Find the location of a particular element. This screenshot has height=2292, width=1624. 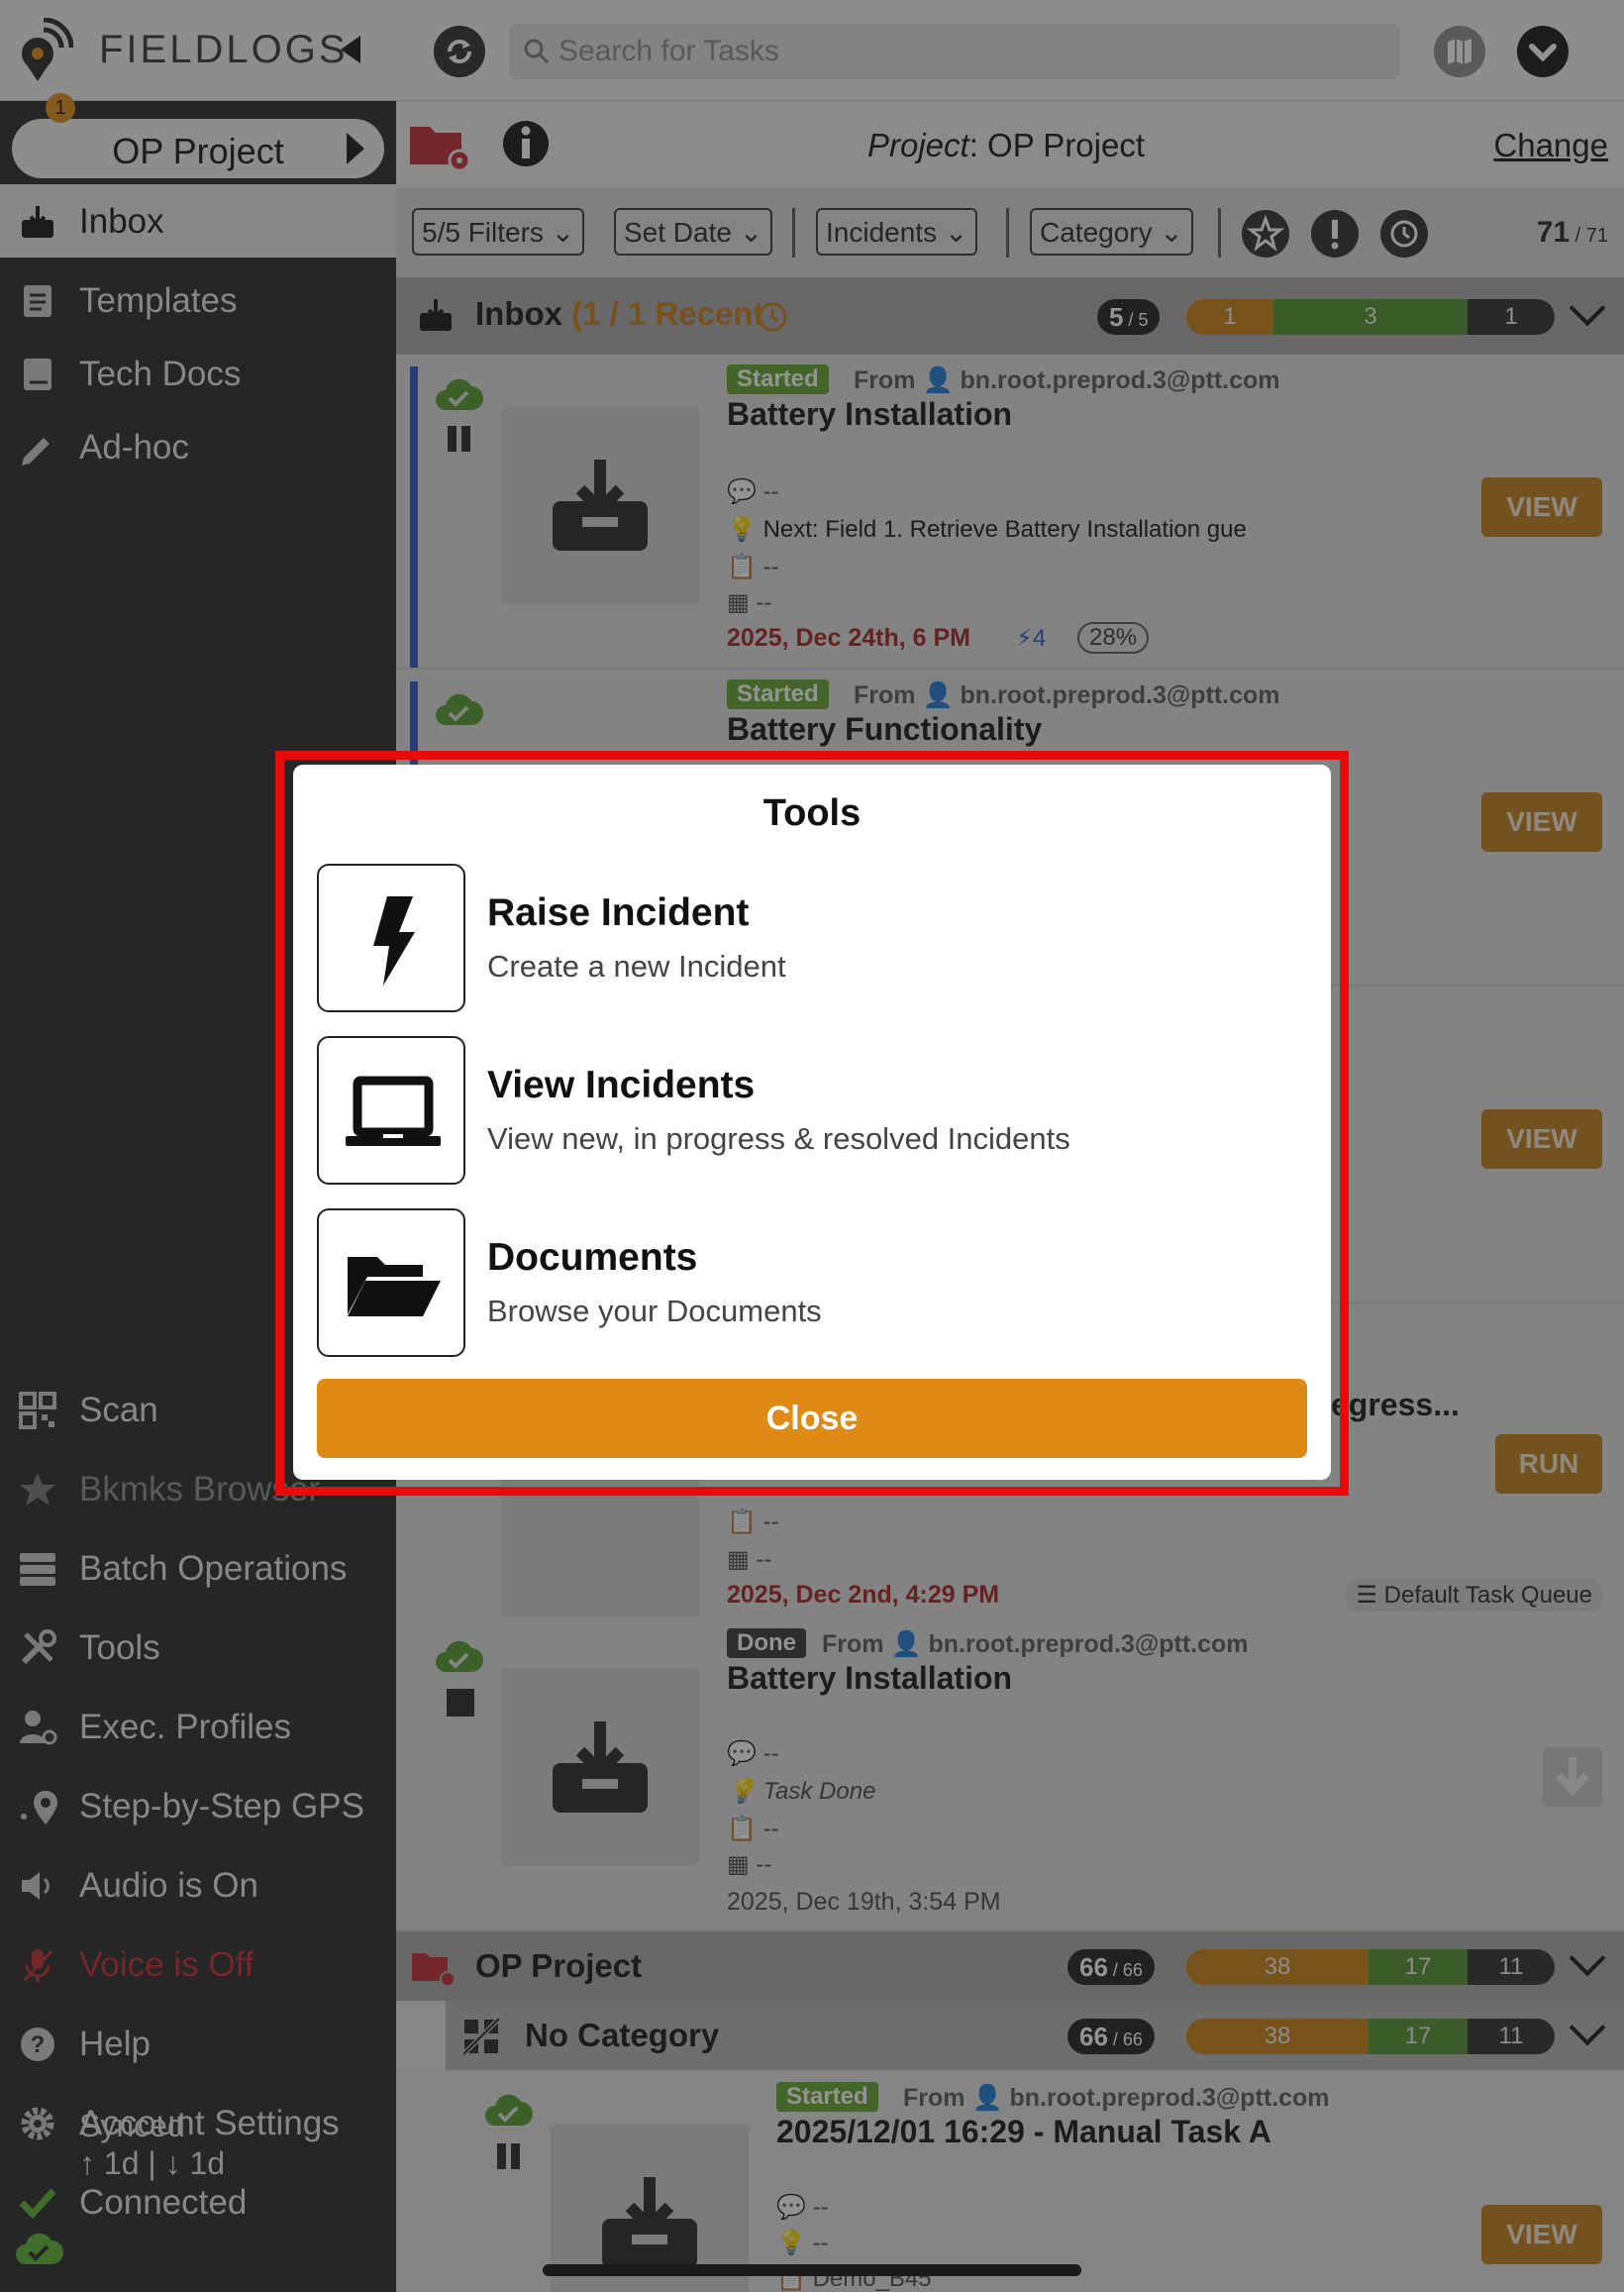

laptop-icon is located at coordinates (393, 1111).